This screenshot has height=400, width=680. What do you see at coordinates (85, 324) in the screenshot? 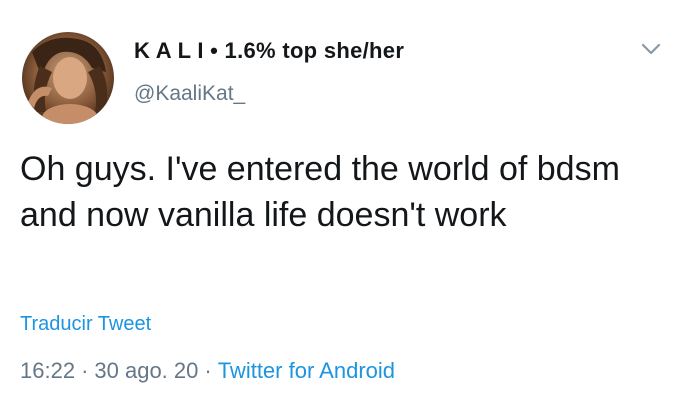
I see `translate-tweet-link: Traducir Tweet` at bounding box center [85, 324].